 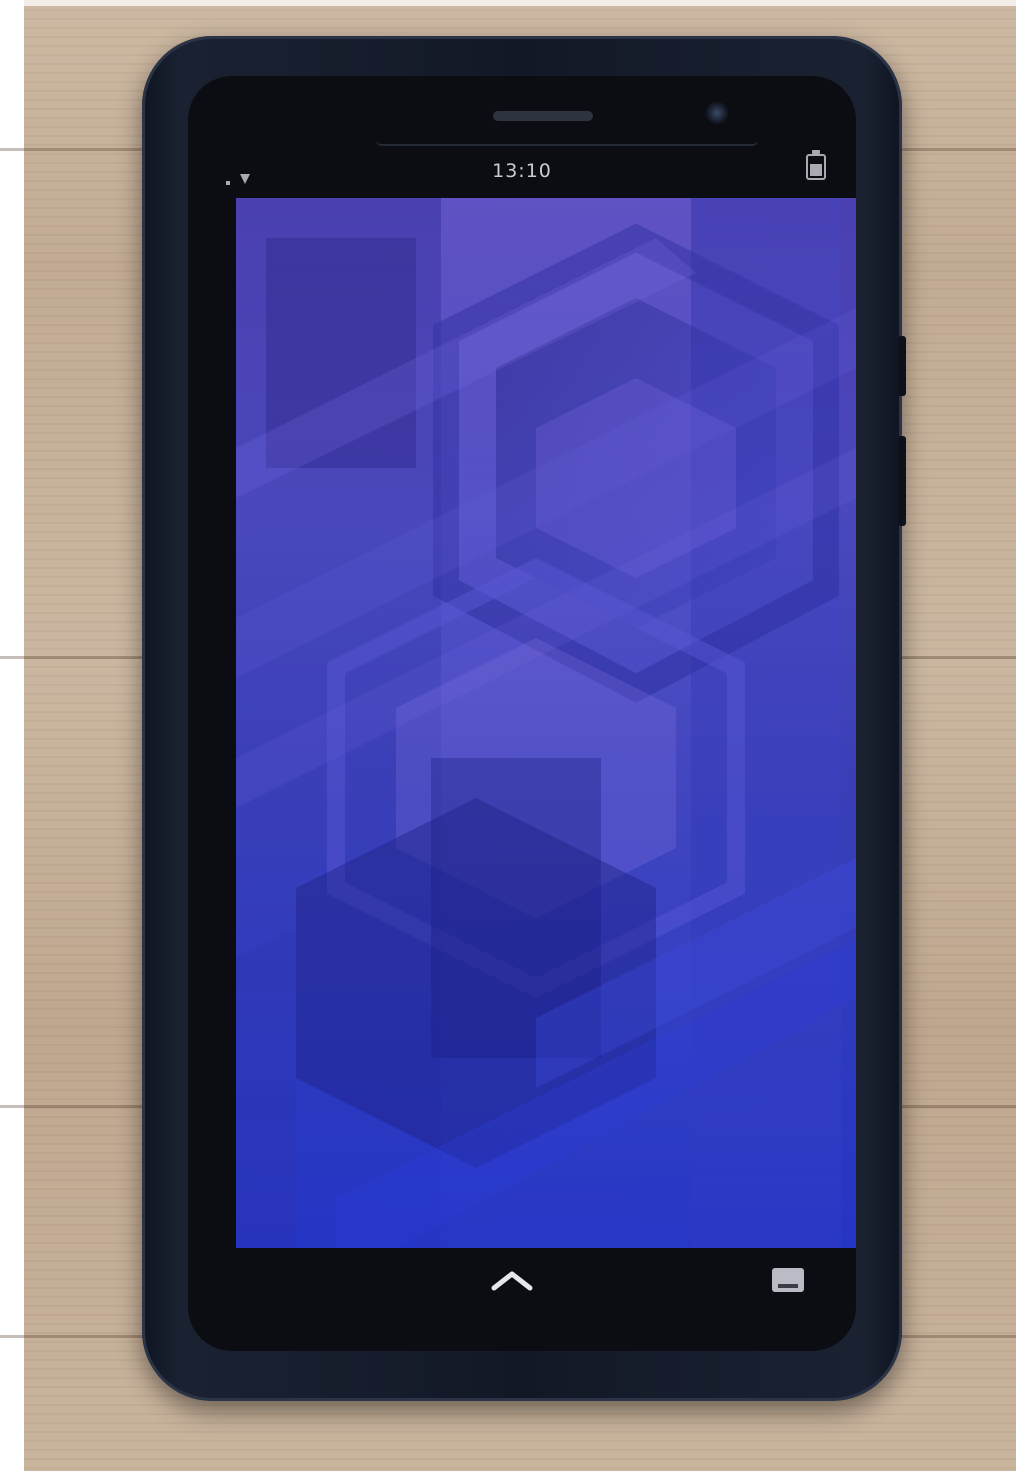 I want to click on chevron-up-icon, so click(x=512, y=1280).